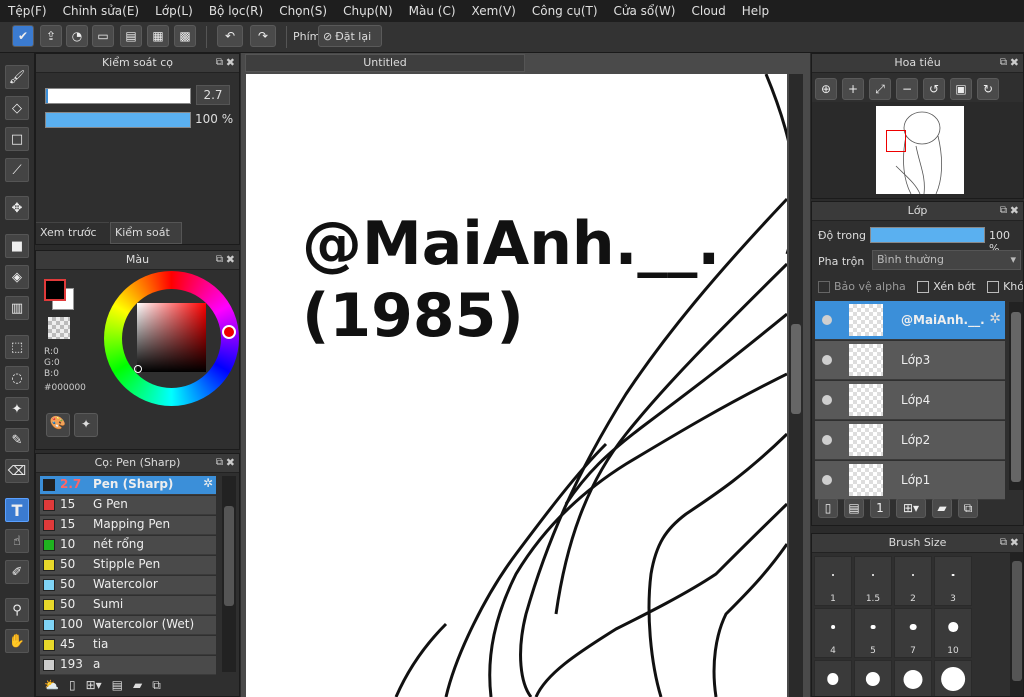 The image size is (1024, 697). Describe the element at coordinates (72, 685) in the screenshot. I see `new-brush-icon: ▯` at that location.